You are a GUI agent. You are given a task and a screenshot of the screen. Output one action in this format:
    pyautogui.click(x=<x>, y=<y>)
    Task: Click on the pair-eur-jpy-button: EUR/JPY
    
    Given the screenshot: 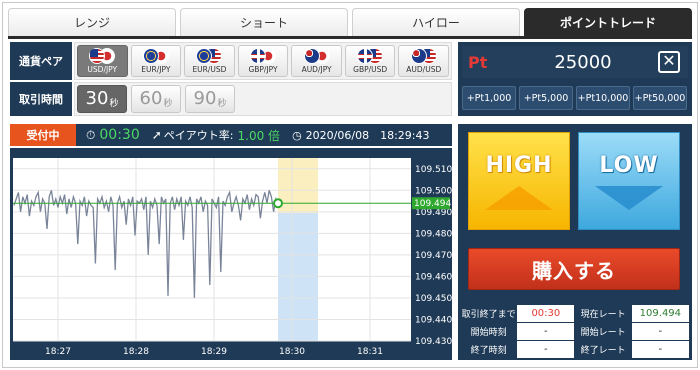 What is the action you would take?
    pyautogui.click(x=156, y=61)
    